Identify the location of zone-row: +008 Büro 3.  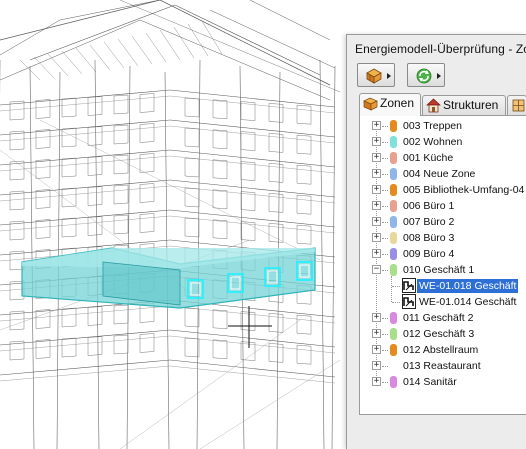
(443, 238).